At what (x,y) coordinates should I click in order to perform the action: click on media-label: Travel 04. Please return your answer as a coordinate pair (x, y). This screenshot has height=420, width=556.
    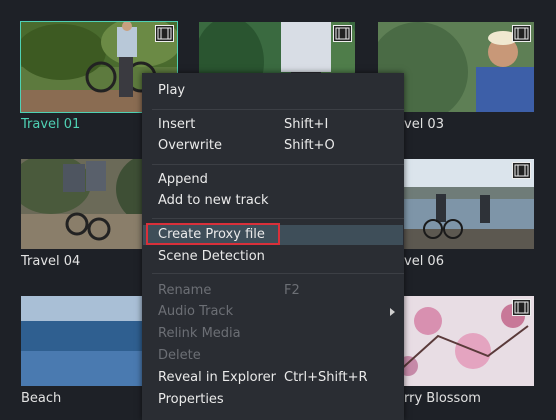
    Looking at the image, I should click on (51, 261).